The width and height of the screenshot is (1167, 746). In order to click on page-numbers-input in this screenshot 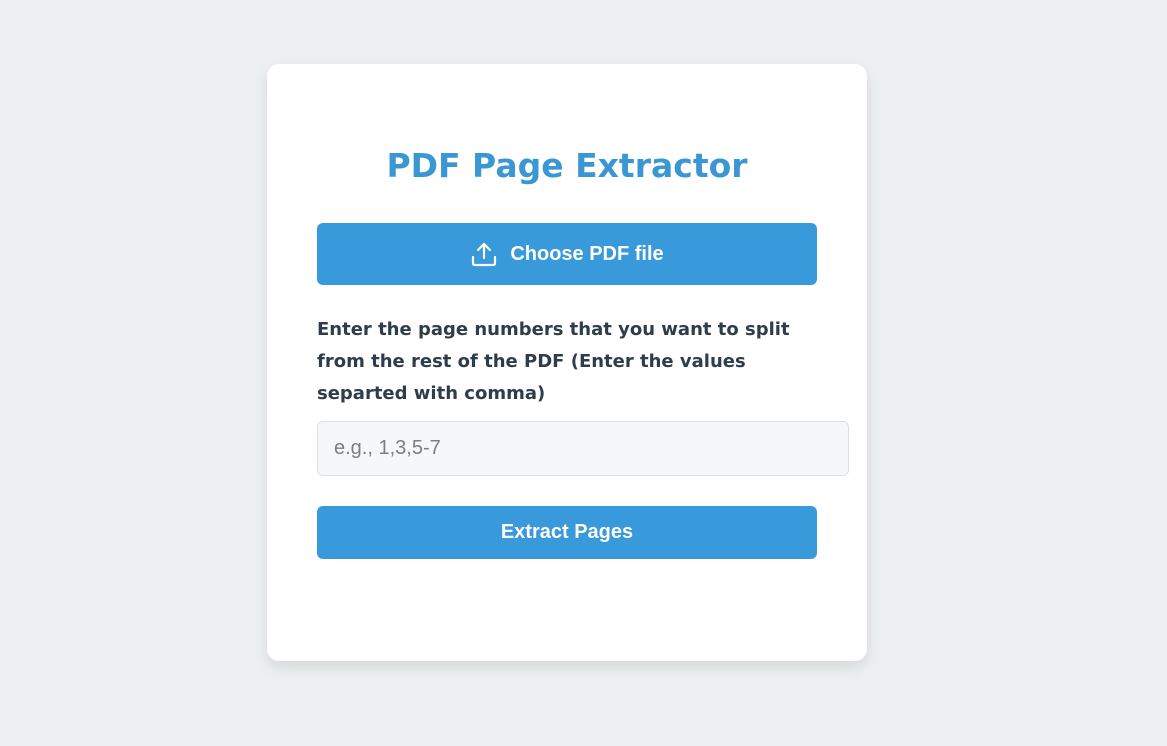, I will do `click(583, 448)`.